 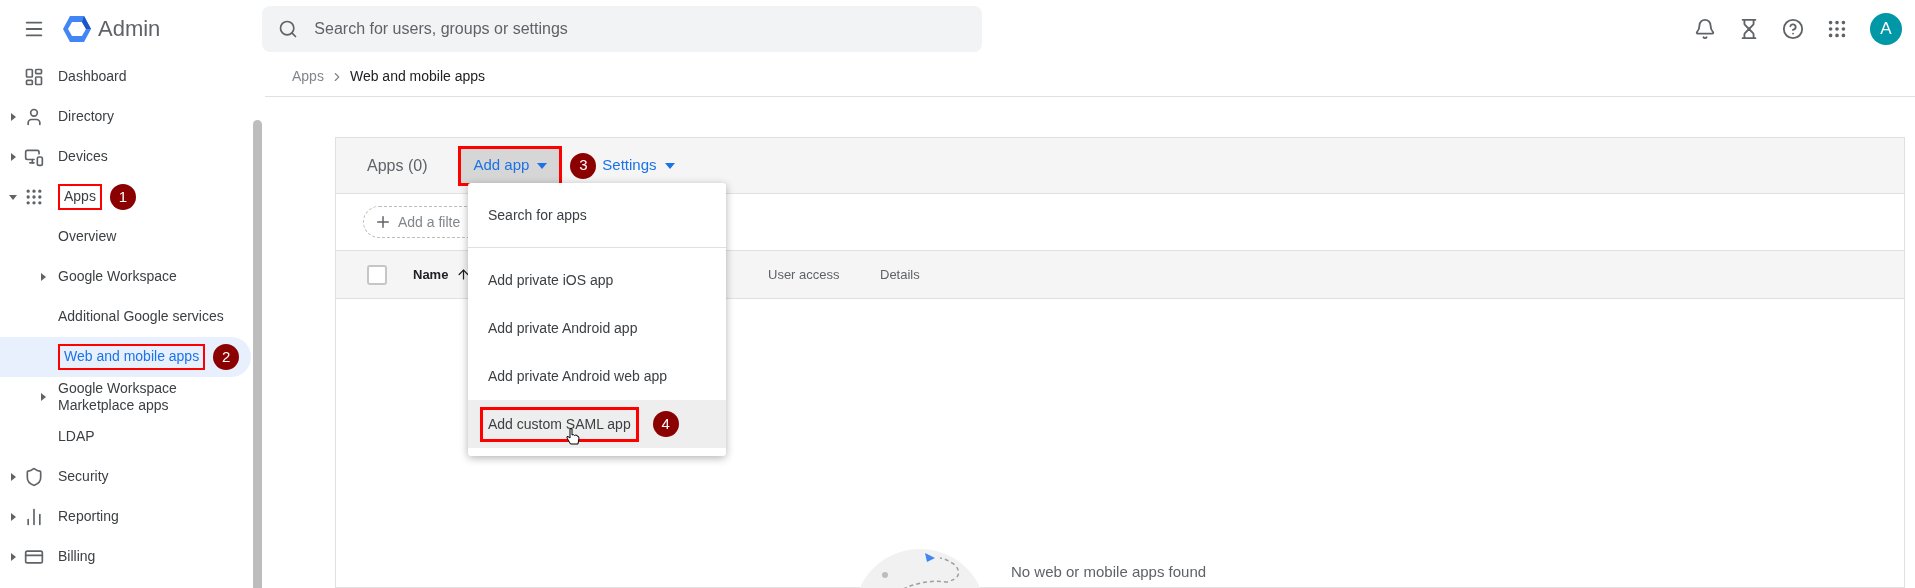 I want to click on grid-icon, so click(x=34, y=197).